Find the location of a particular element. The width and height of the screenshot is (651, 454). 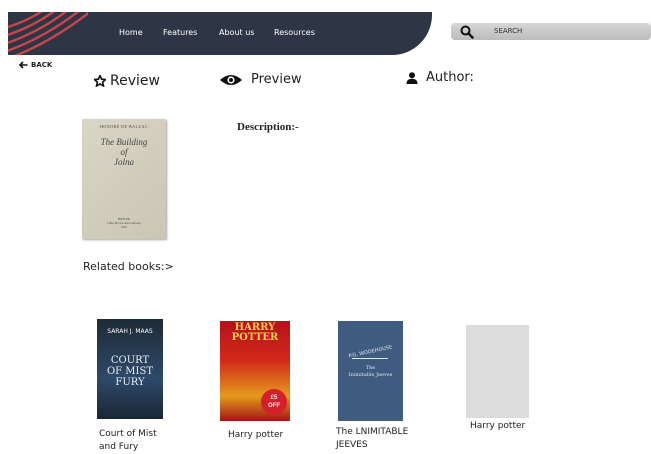

user-icon is located at coordinates (412, 77).